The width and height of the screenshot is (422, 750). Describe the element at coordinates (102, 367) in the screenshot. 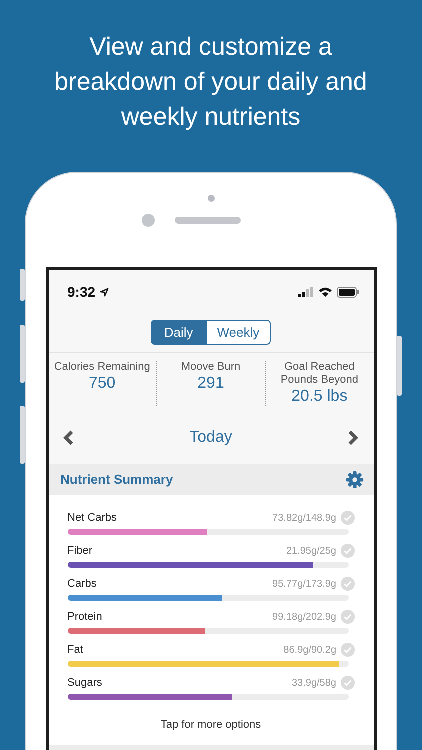

I see `stat-label: Calories Remaining` at that location.